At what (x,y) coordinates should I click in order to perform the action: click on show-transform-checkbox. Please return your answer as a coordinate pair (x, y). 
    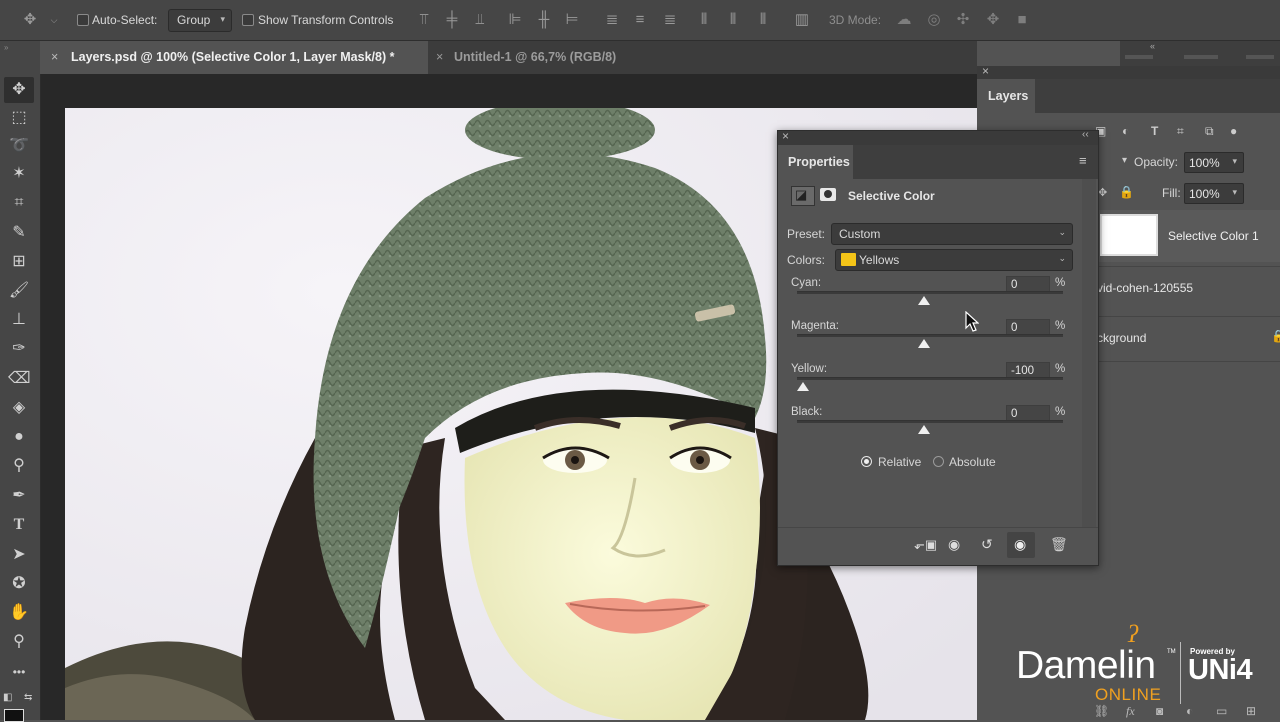
    Looking at the image, I should click on (248, 20).